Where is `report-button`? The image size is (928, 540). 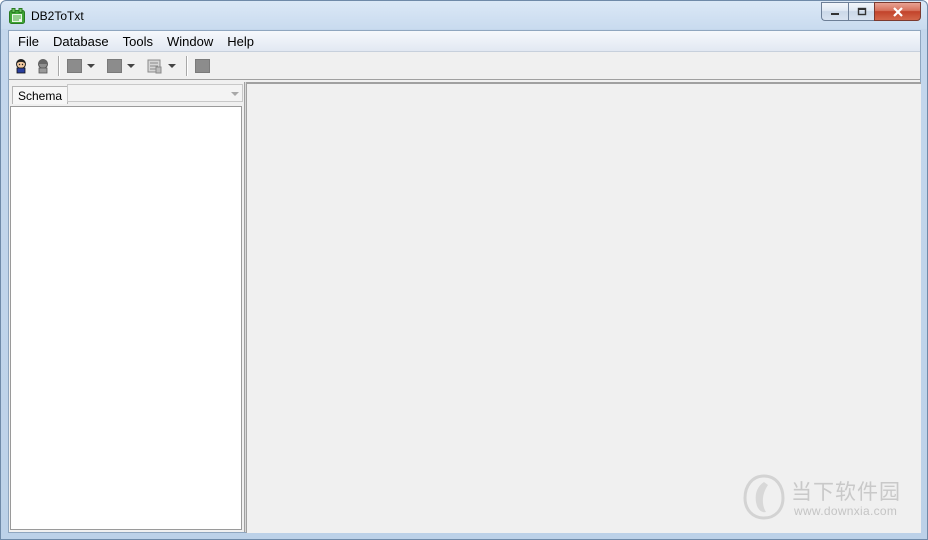
report-button is located at coordinates (161, 66).